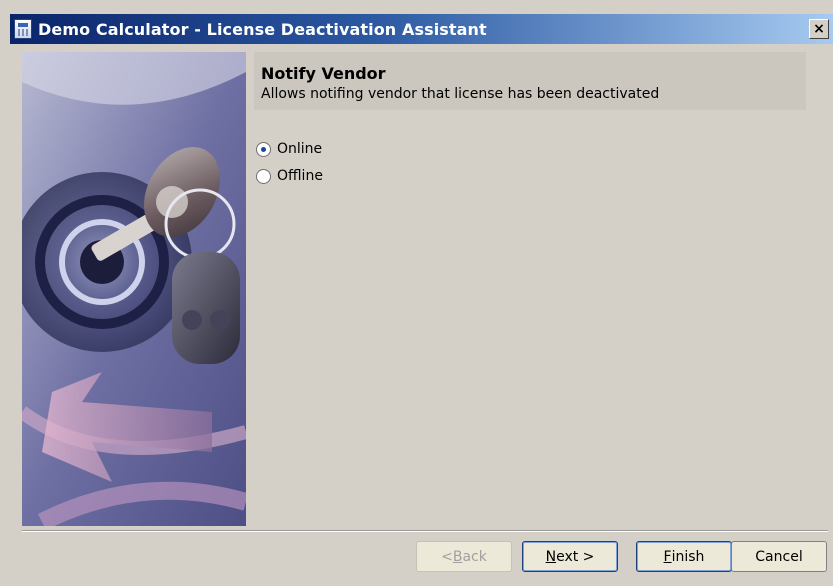 This screenshot has height=586, width=833. What do you see at coordinates (474, 556) in the screenshot?
I see `back-button-suffix: ack` at bounding box center [474, 556].